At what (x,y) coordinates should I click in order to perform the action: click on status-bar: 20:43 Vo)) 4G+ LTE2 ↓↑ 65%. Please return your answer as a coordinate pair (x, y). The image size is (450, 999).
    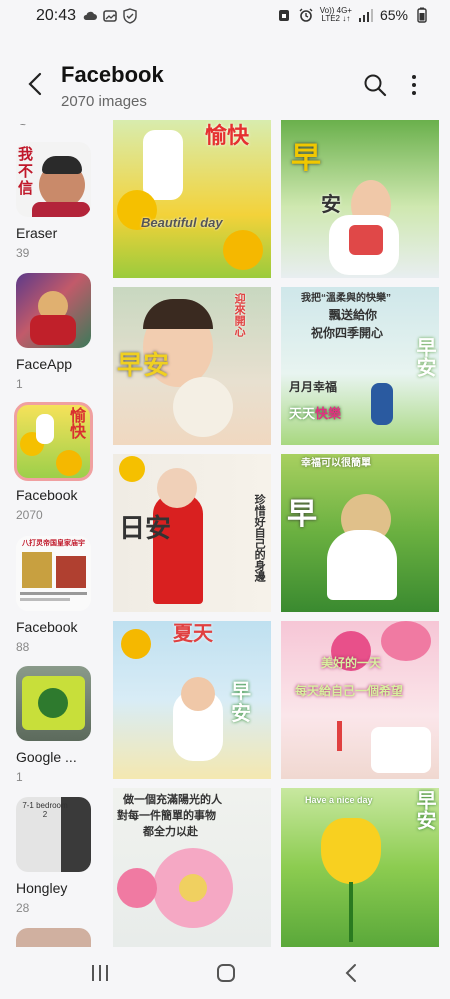
    Looking at the image, I should click on (225, 17).